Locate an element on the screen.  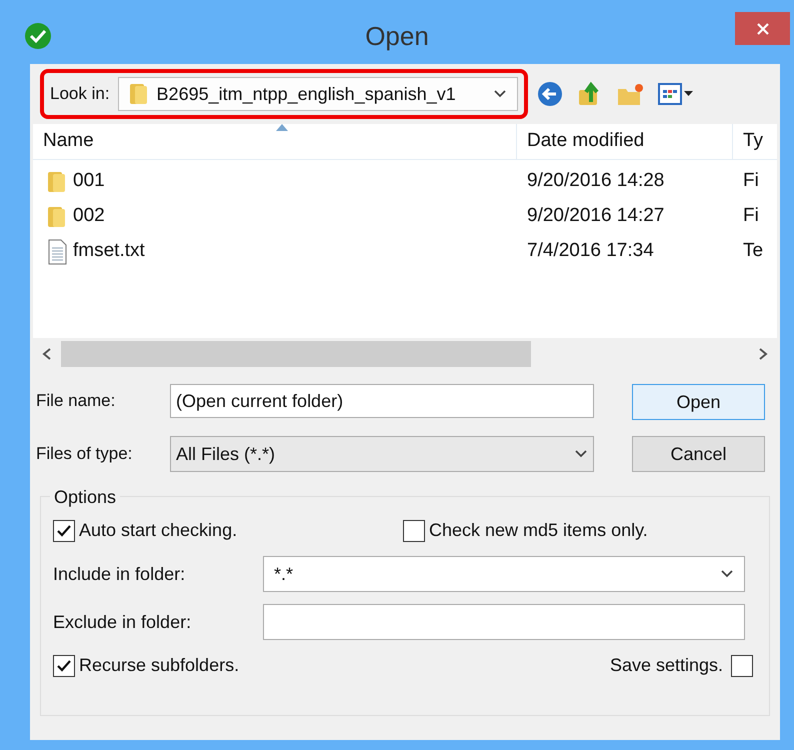
window-title: Open is located at coordinates (397, 36).